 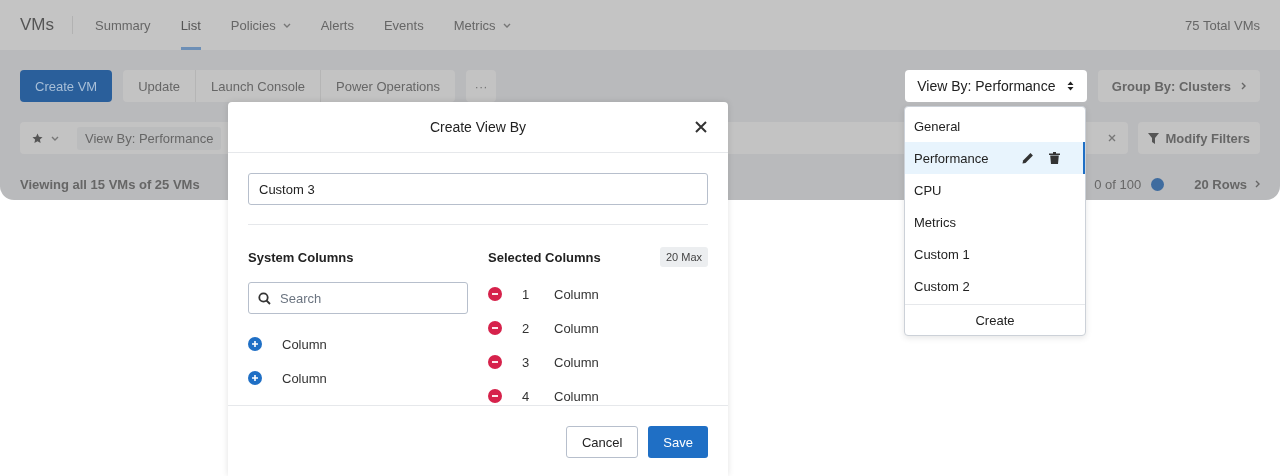 I want to click on column-number: 4, so click(x=526, y=396).